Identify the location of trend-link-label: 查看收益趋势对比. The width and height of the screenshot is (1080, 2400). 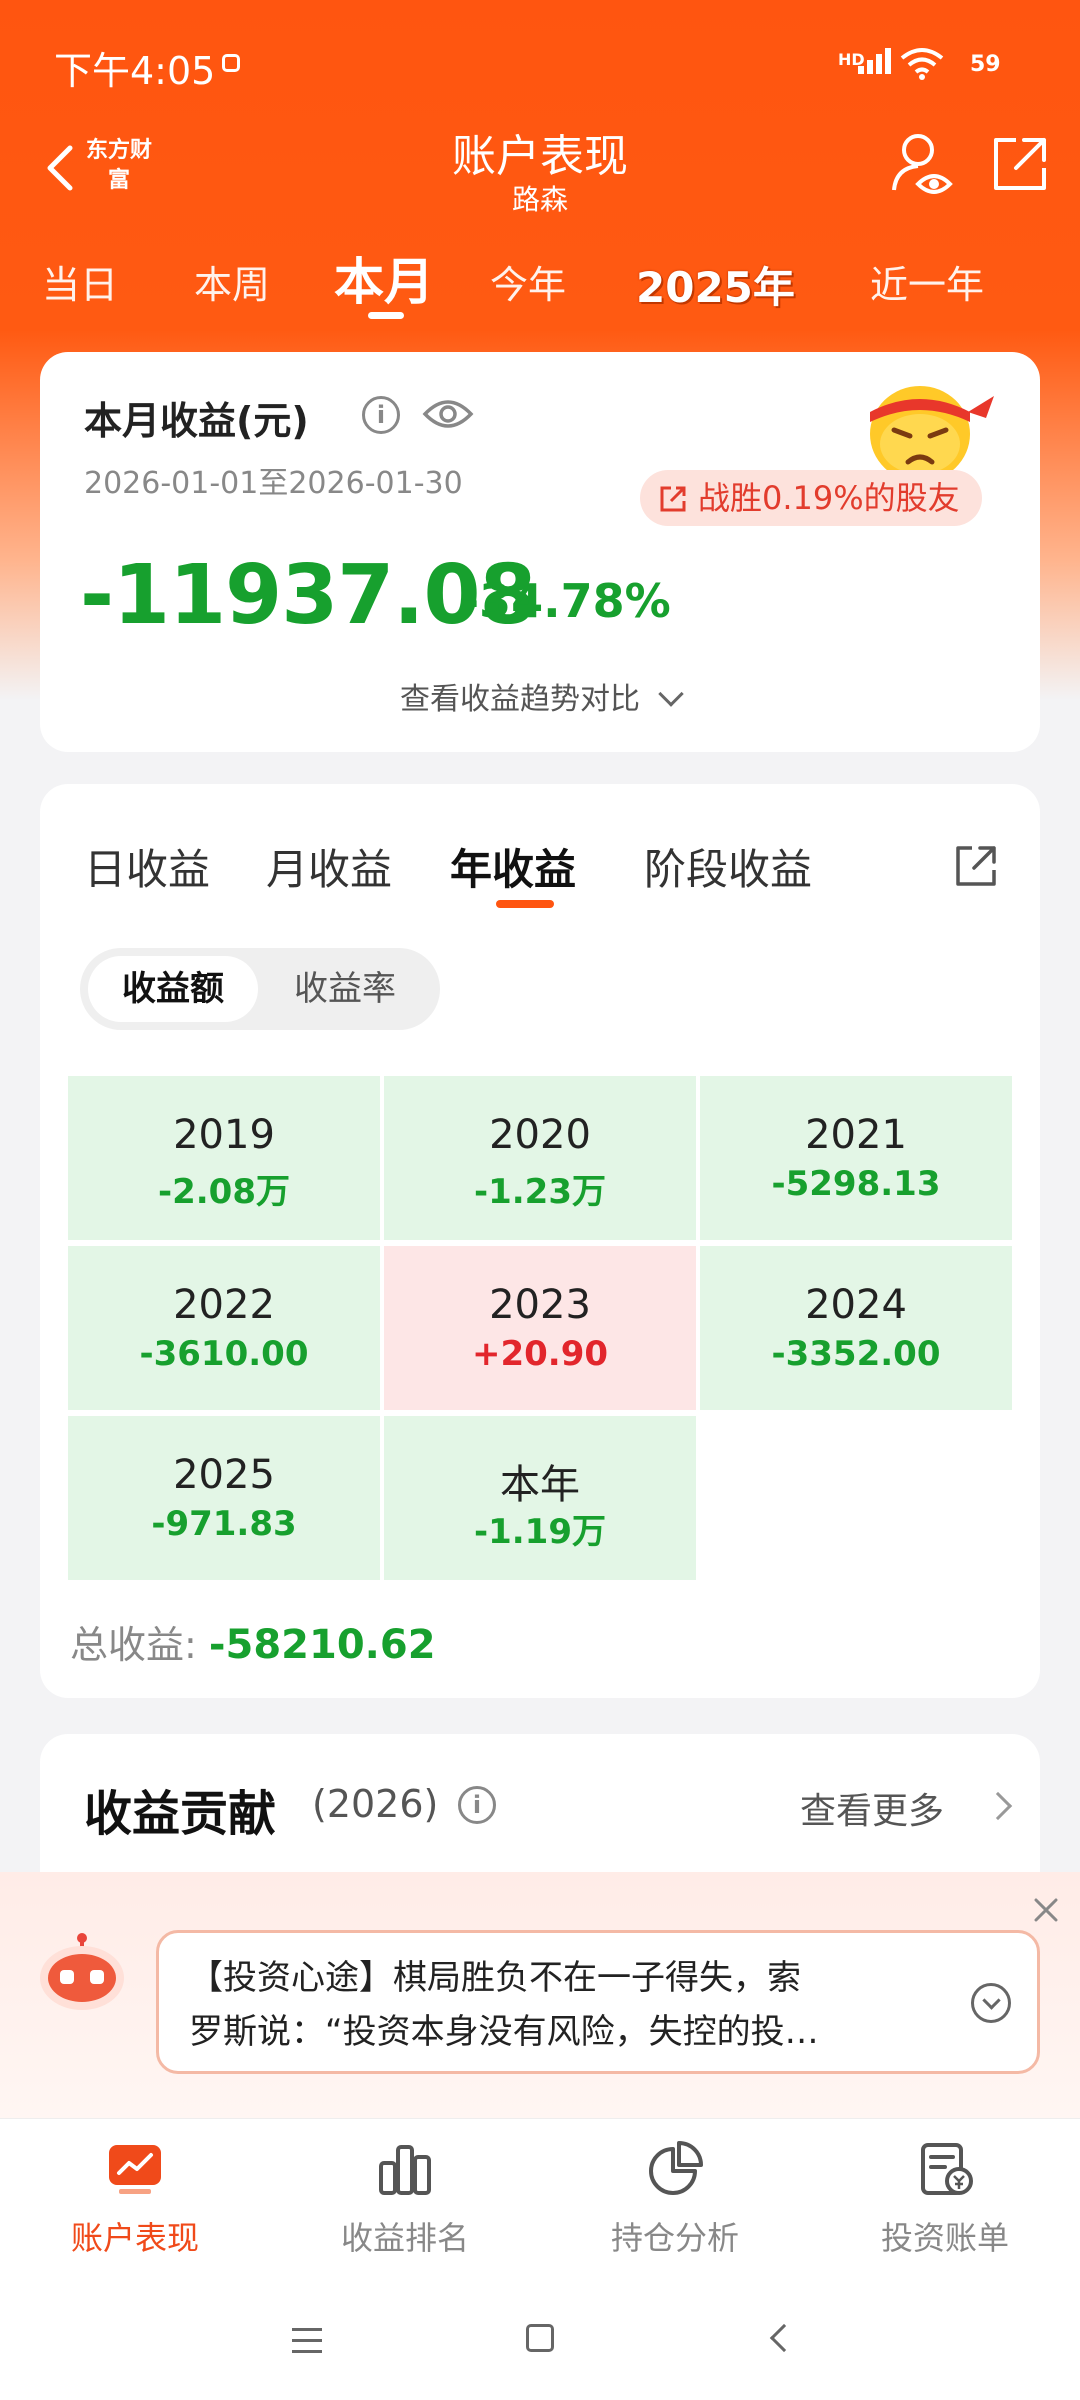
(520, 699).